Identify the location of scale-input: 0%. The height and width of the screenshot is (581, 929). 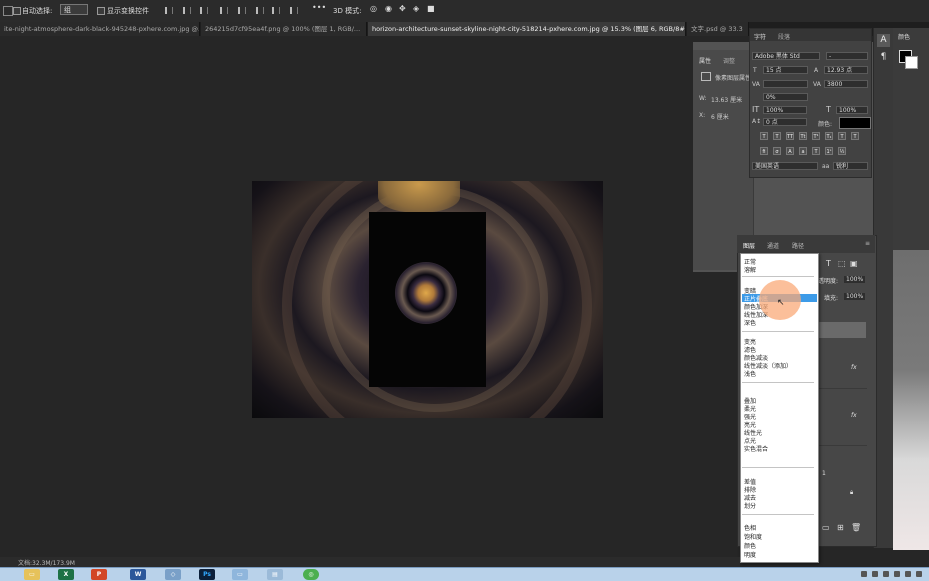
(785, 97).